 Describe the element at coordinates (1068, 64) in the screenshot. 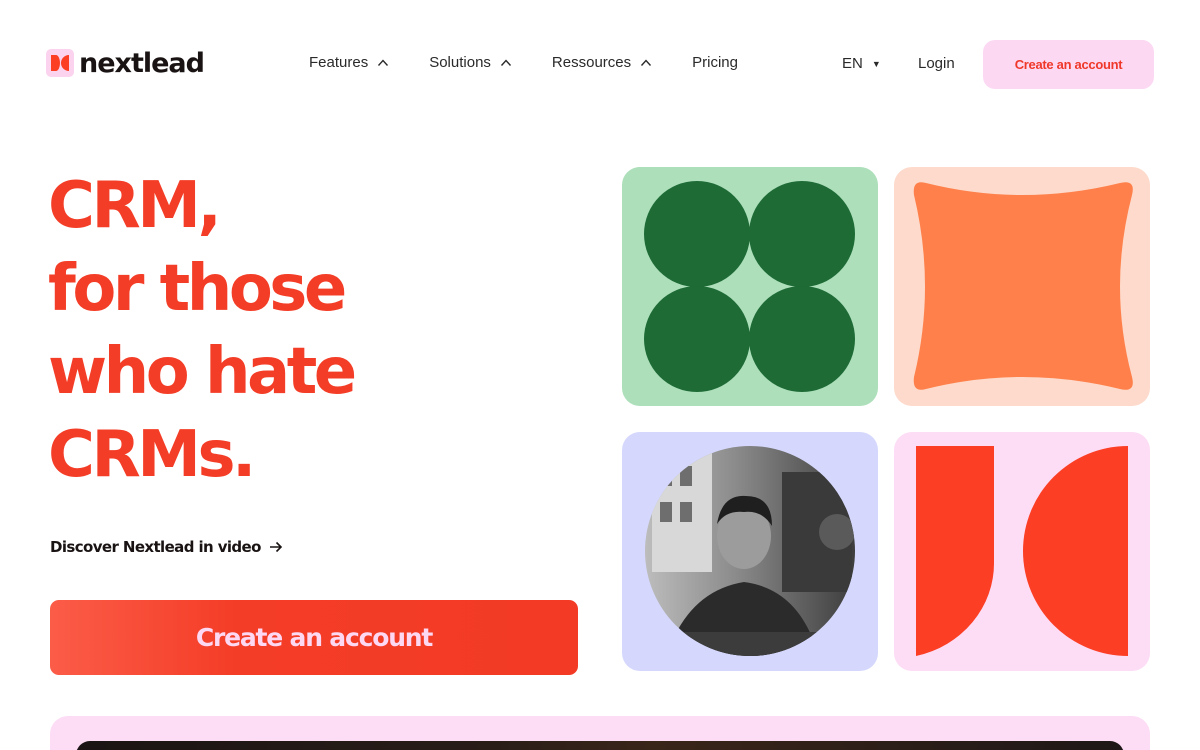

I see `header-create-account-button: Create an account` at that location.